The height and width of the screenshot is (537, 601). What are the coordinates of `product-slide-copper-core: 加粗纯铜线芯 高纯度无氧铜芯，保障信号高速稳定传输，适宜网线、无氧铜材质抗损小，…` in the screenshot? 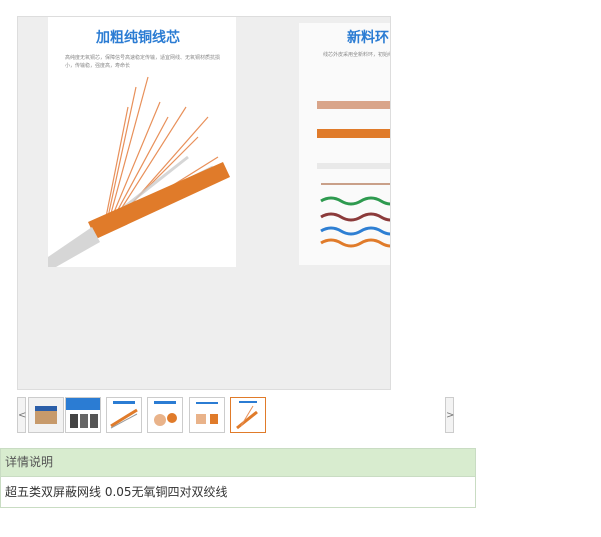 It's located at (142, 142).